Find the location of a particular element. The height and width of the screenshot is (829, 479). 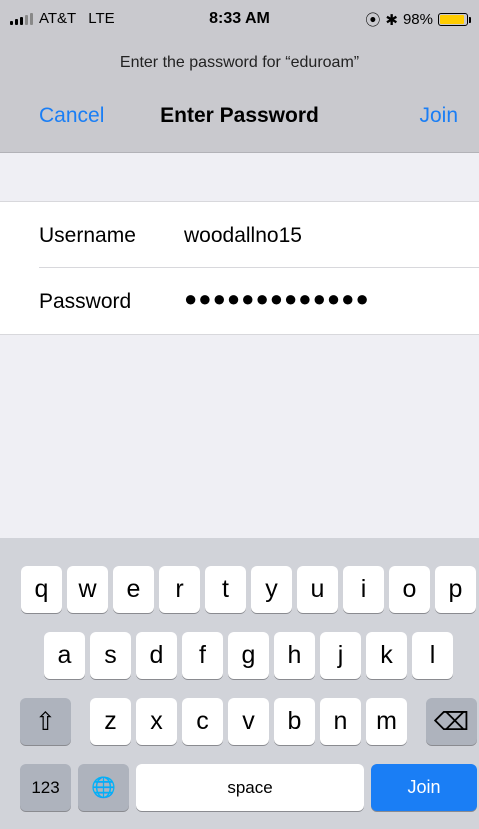

password-row: Password ●●●●●●●●●●●●● is located at coordinates (239, 301).